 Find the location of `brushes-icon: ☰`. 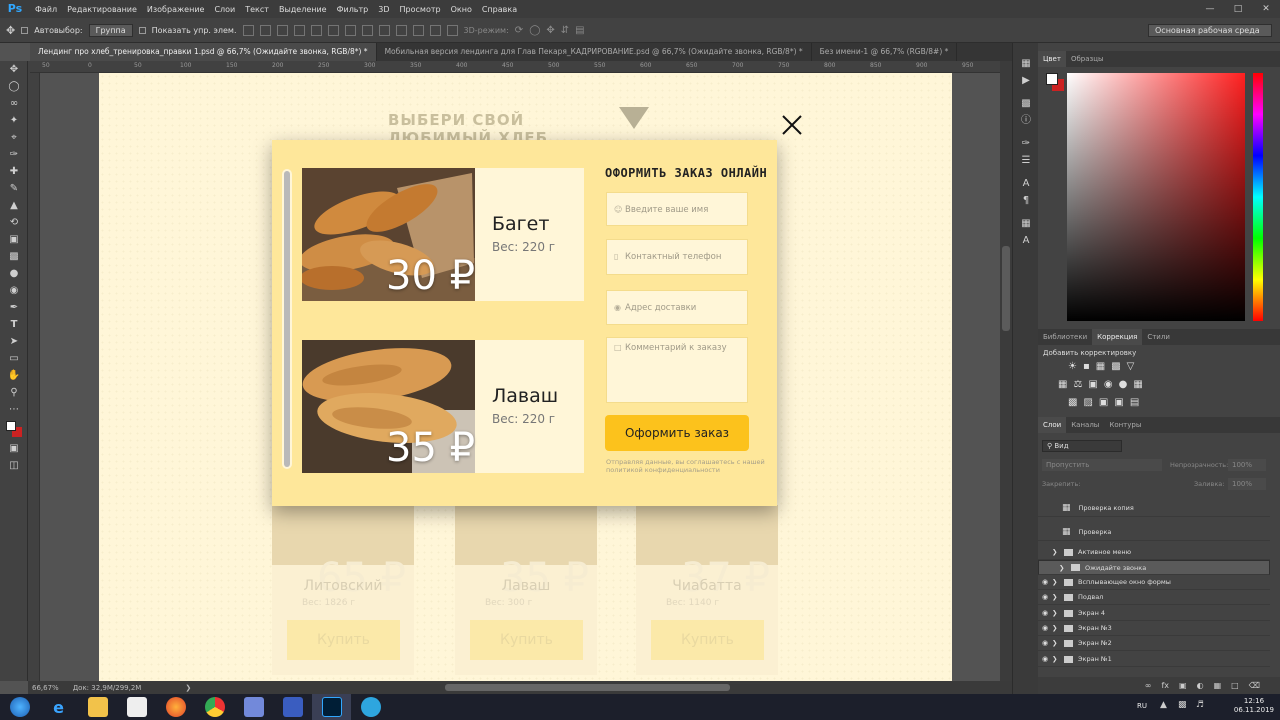

brushes-icon: ☰ is located at coordinates (1026, 160).